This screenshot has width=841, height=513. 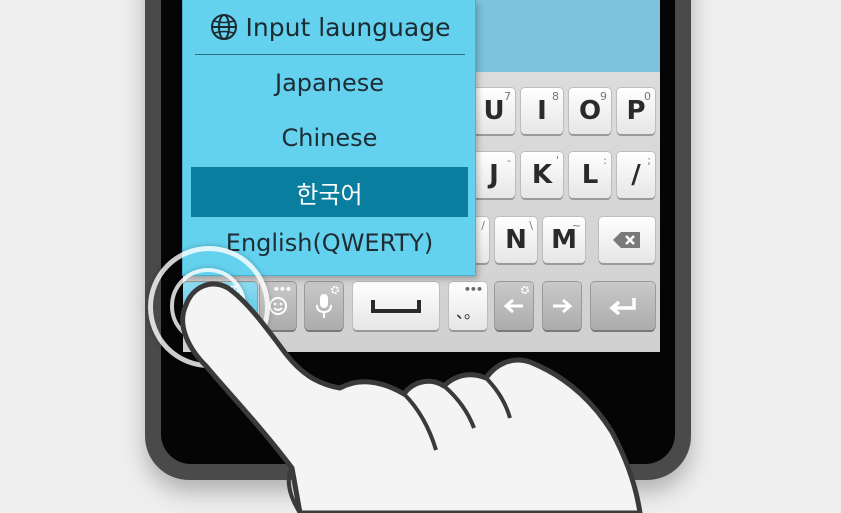 I want to click on key-l: L :, so click(x=590, y=175).